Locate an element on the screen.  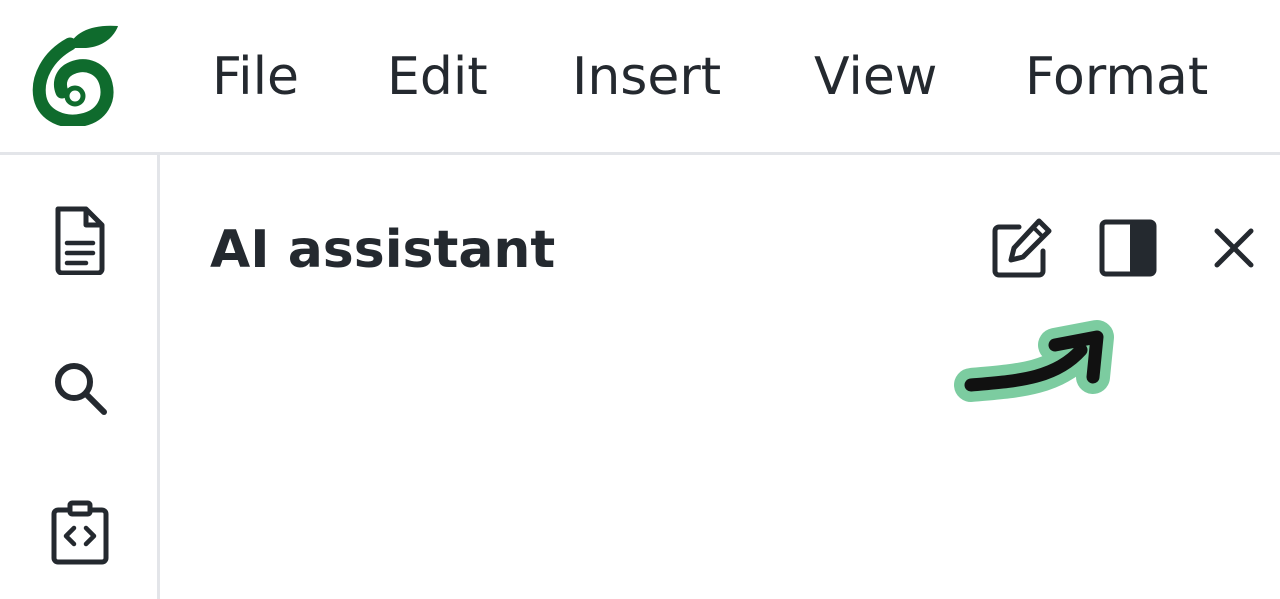
overleaf-leaf-logo-icon is located at coordinates (78, 74).